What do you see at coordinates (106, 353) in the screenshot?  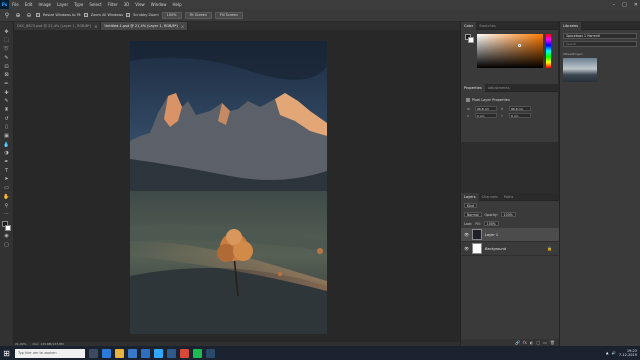 I see `edge-icon` at bounding box center [106, 353].